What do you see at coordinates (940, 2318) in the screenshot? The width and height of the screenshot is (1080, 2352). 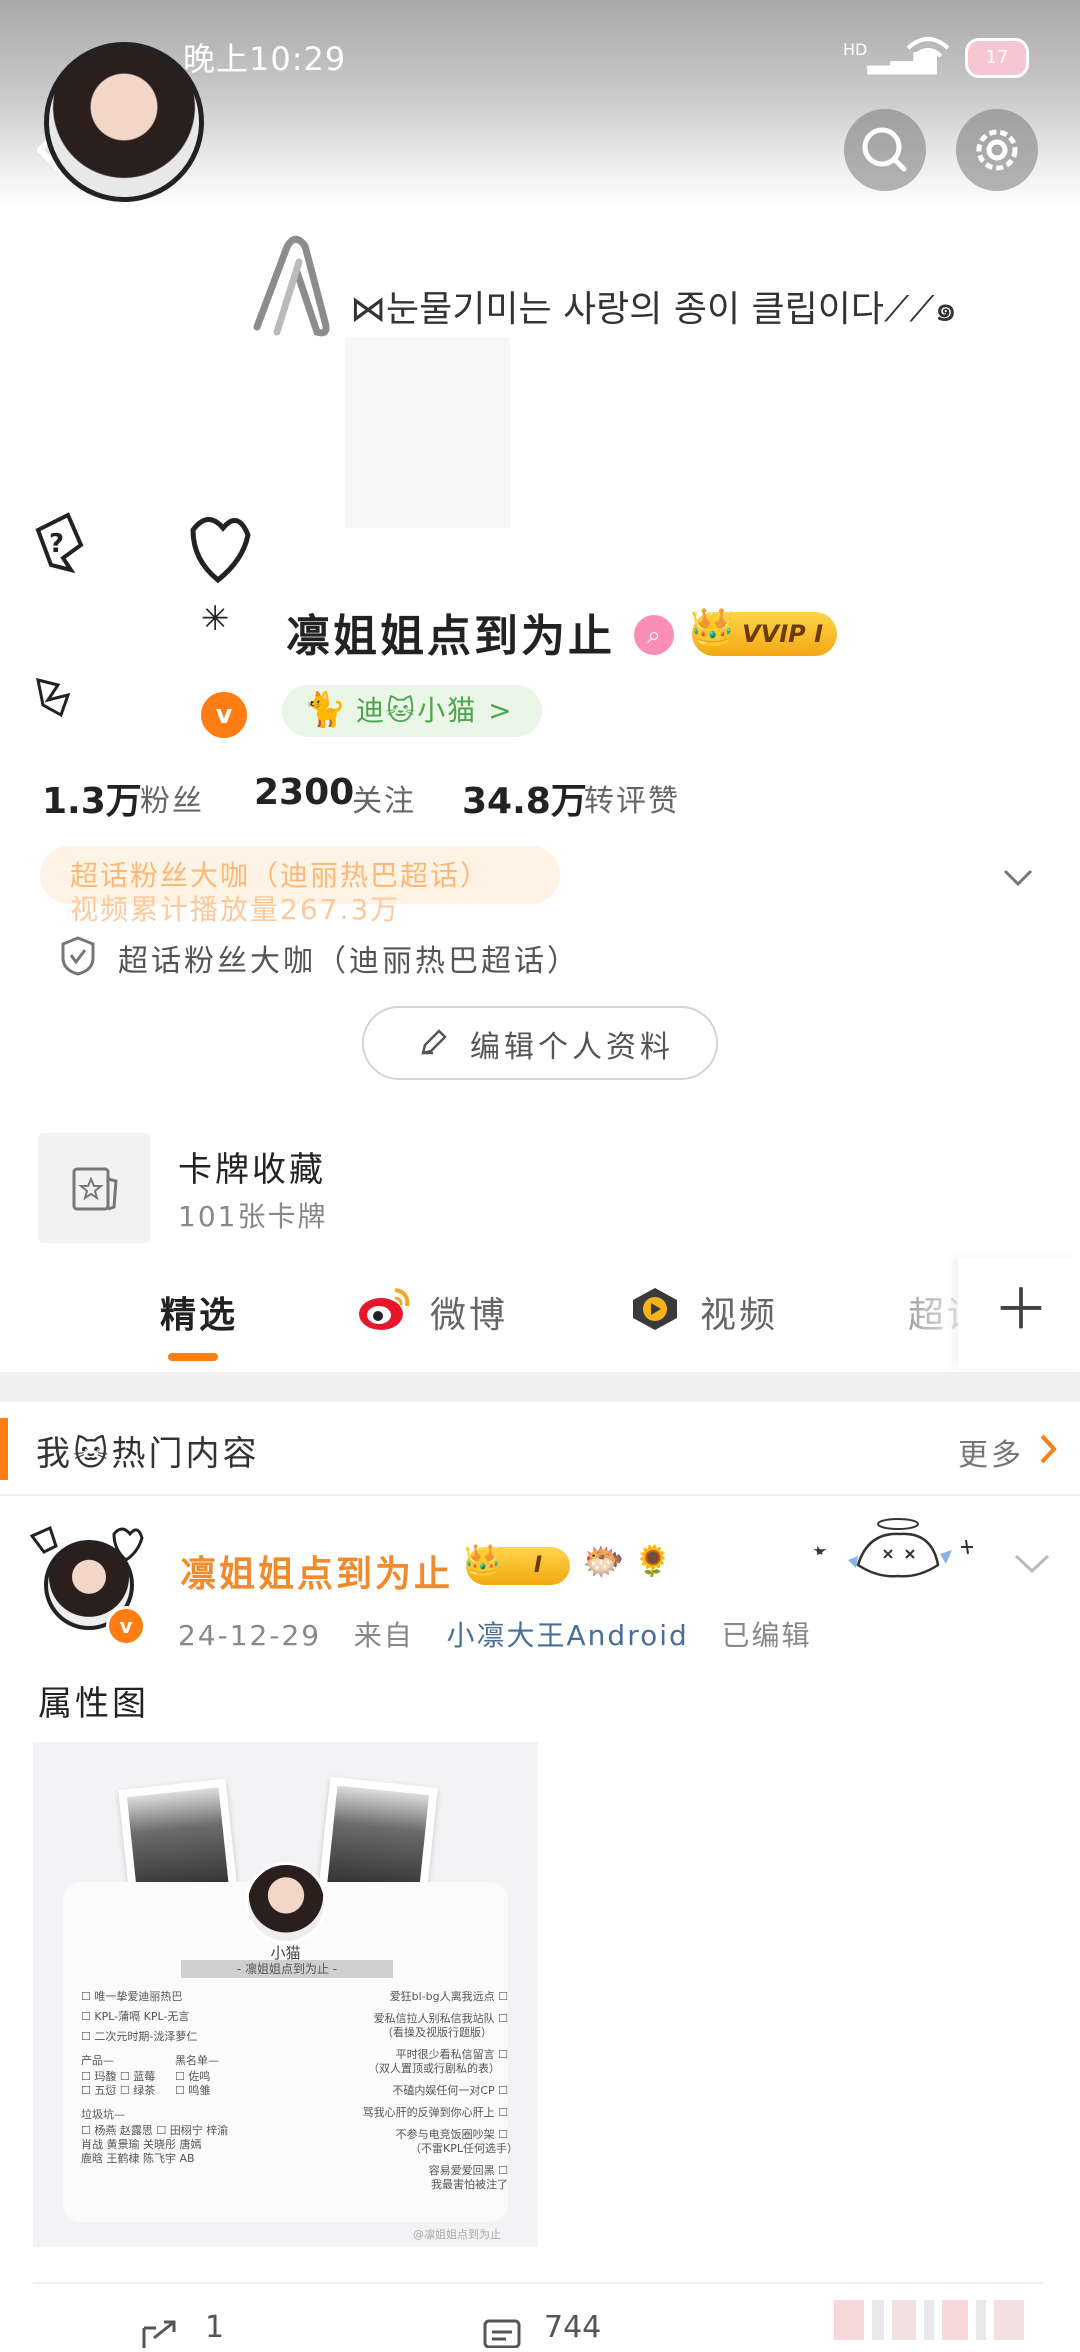 I see `watermark-bars` at bounding box center [940, 2318].